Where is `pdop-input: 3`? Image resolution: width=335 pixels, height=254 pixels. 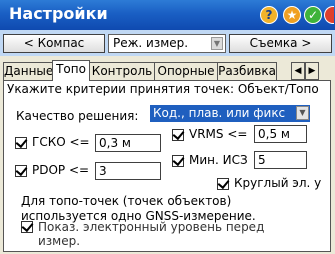
pdop-input: 3 is located at coordinates (128, 171).